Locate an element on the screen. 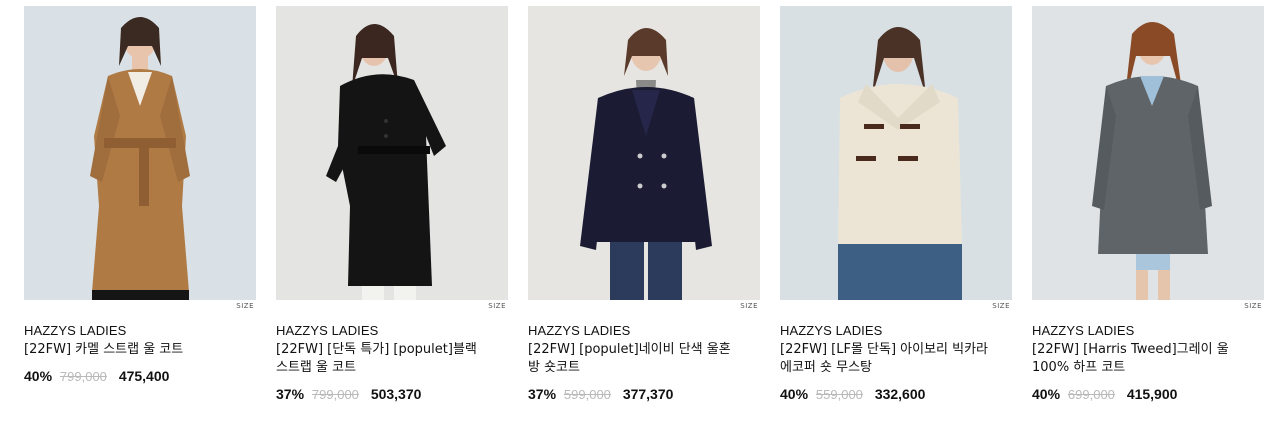 The width and height of the screenshot is (1267, 435). price-row: 40% 799,000 475,400 is located at coordinates (96, 376).